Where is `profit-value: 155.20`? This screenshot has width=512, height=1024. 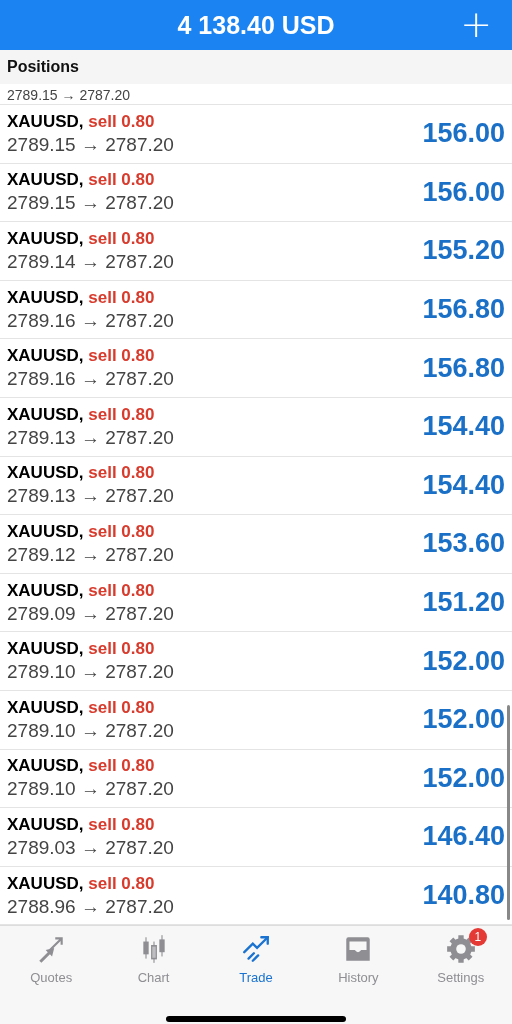
profit-value: 155.20 is located at coordinates (463, 251).